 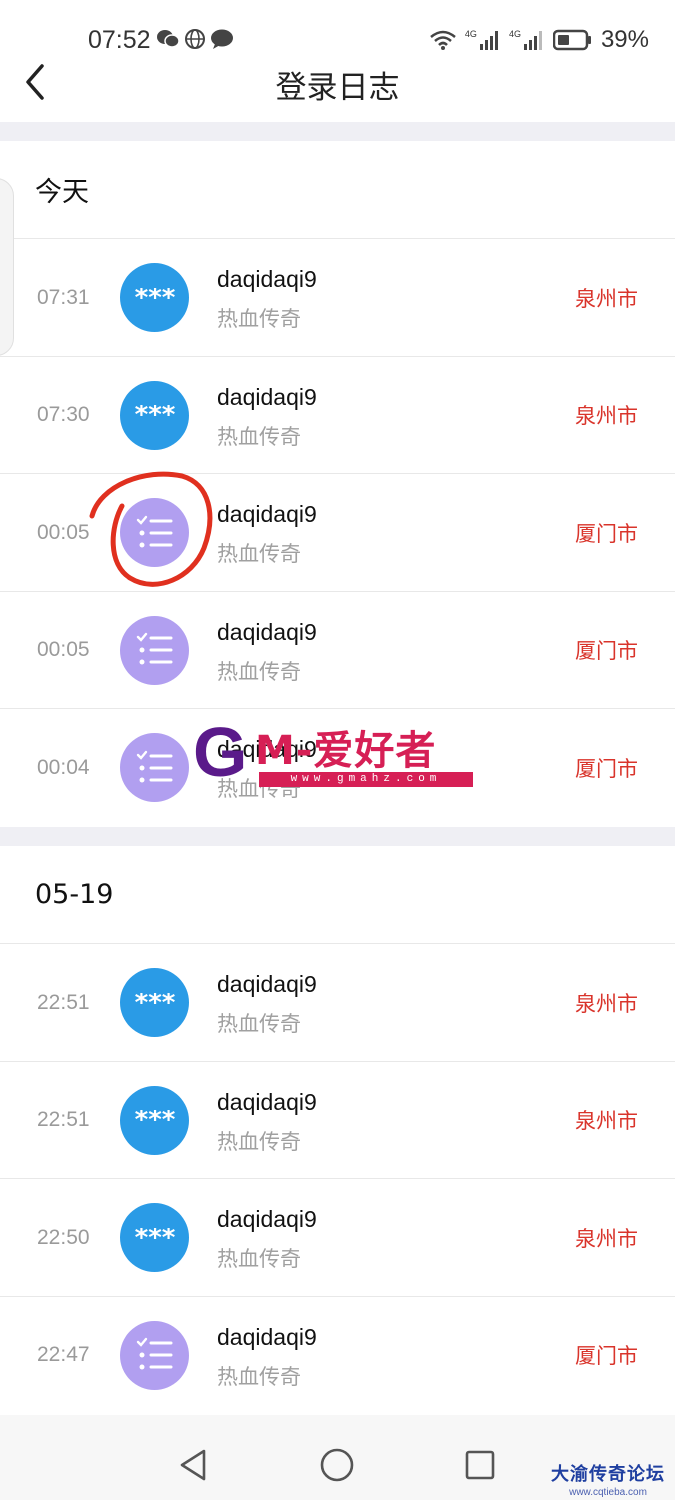 What do you see at coordinates (63, 297) in the screenshot?
I see `entry-time: 07:31` at bounding box center [63, 297].